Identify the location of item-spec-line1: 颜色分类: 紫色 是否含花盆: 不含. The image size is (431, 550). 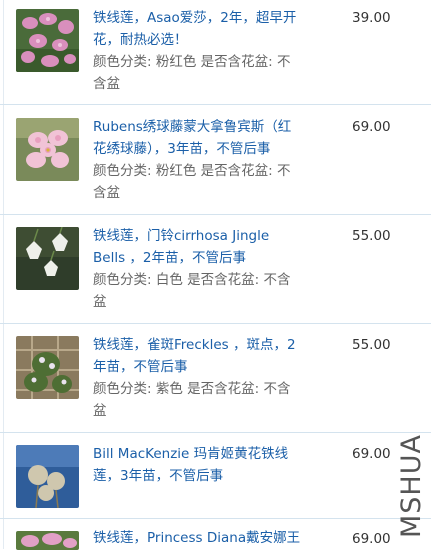
(192, 389).